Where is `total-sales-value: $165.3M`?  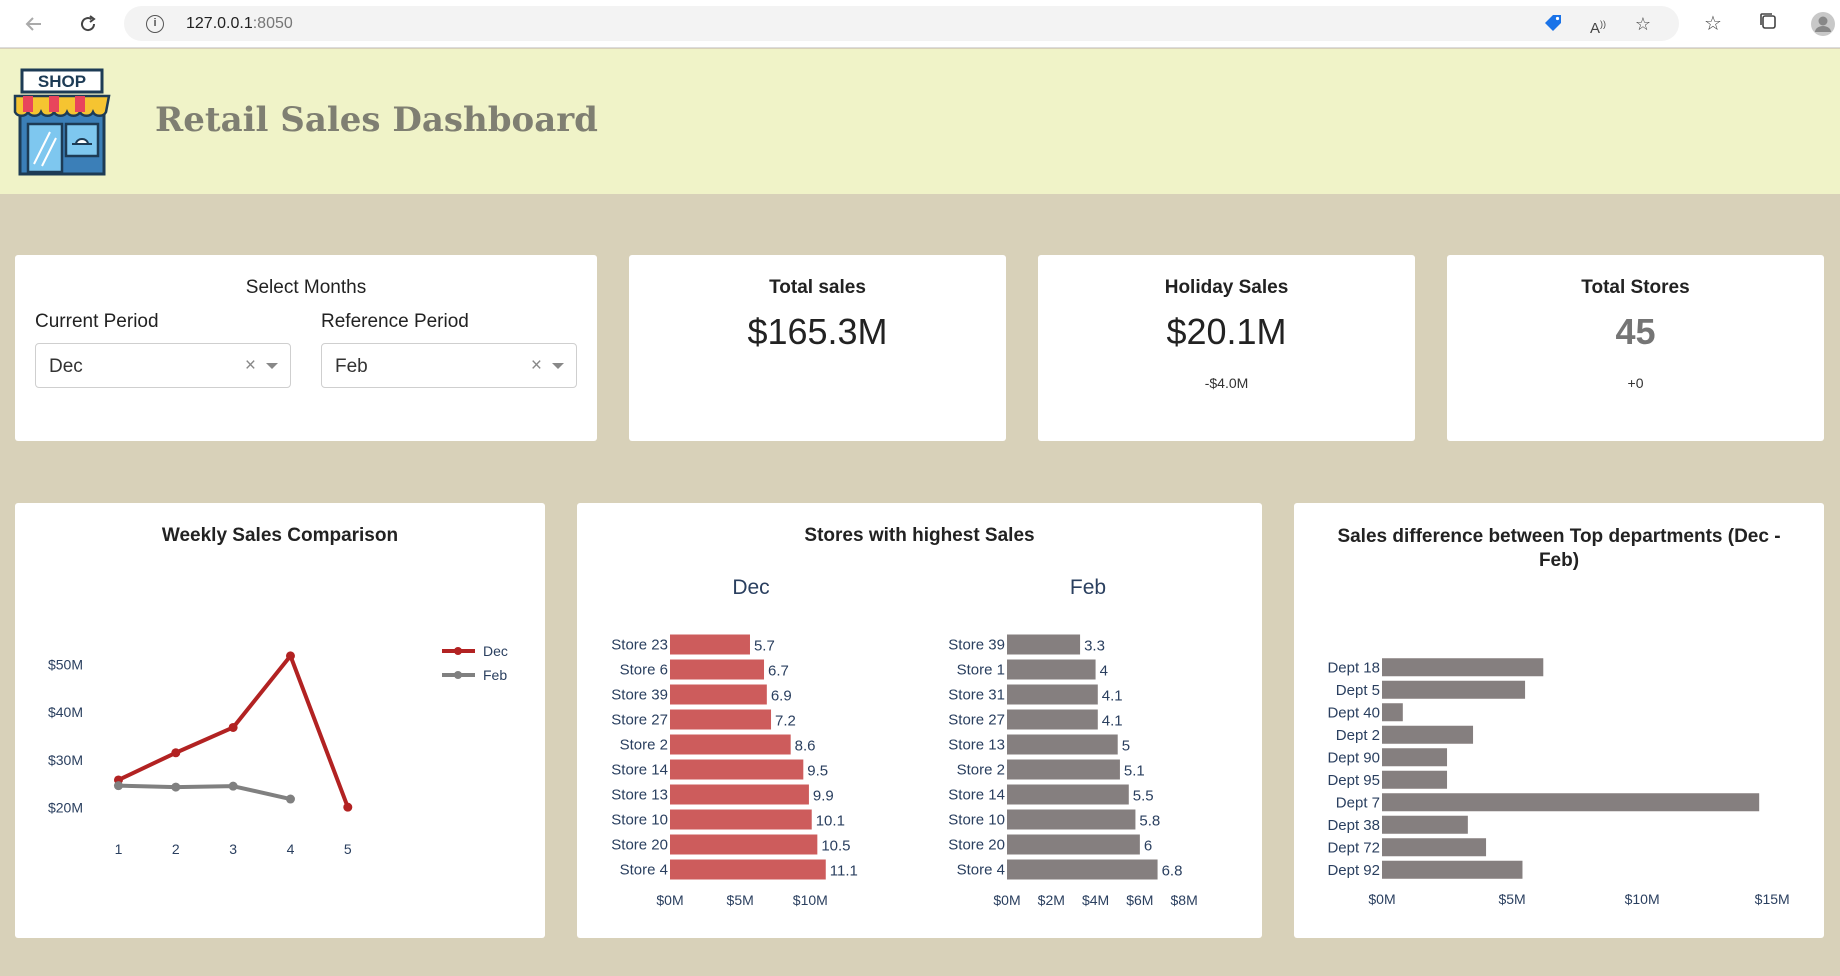
total-sales-value: $165.3M is located at coordinates (817, 331).